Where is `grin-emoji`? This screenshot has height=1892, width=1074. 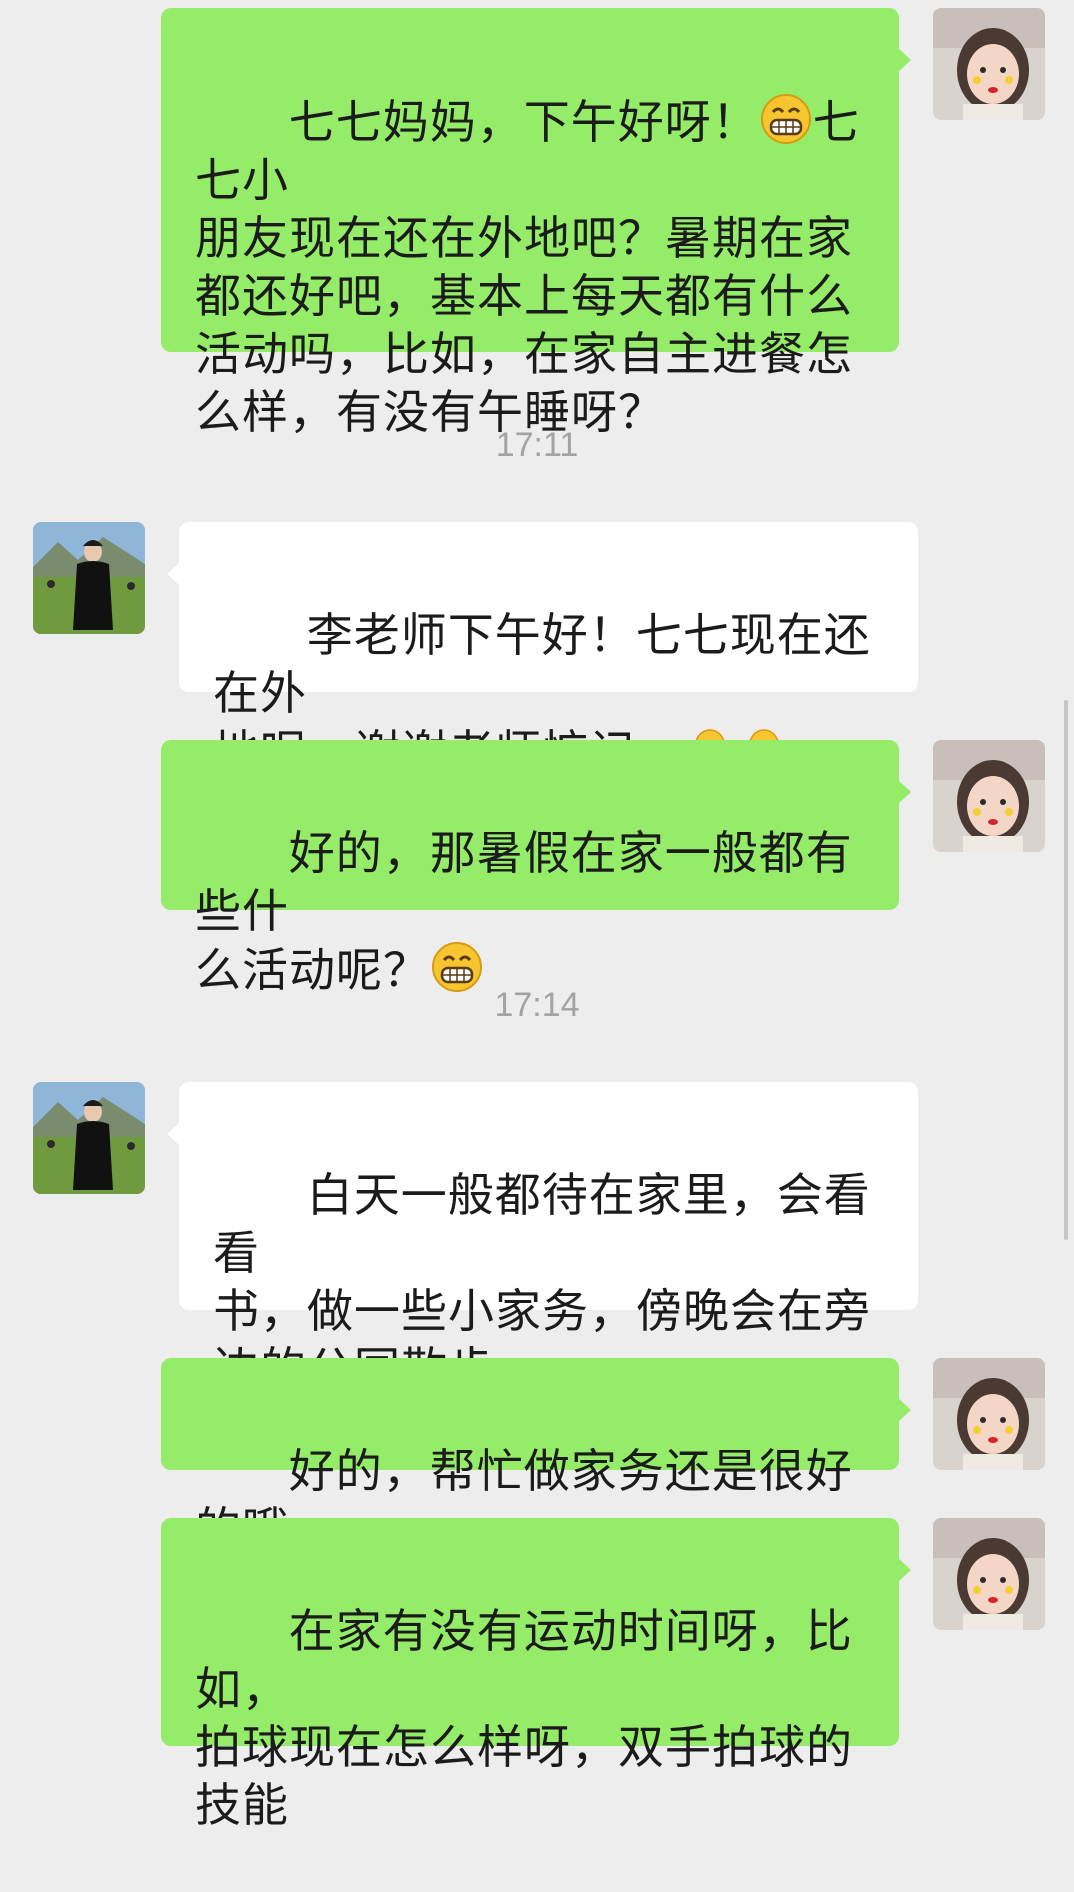 grin-emoji is located at coordinates (786, 119).